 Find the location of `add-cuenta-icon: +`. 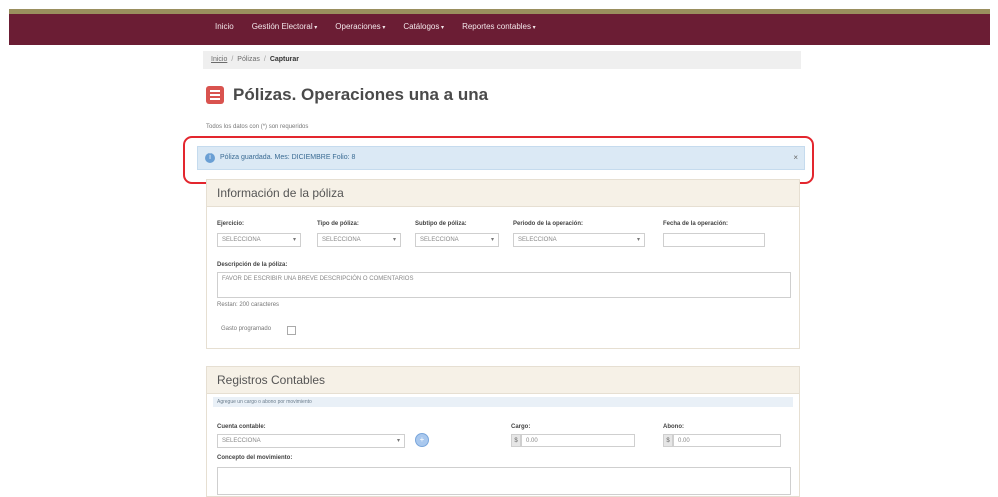

add-cuenta-icon: + is located at coordinates (422, 440).